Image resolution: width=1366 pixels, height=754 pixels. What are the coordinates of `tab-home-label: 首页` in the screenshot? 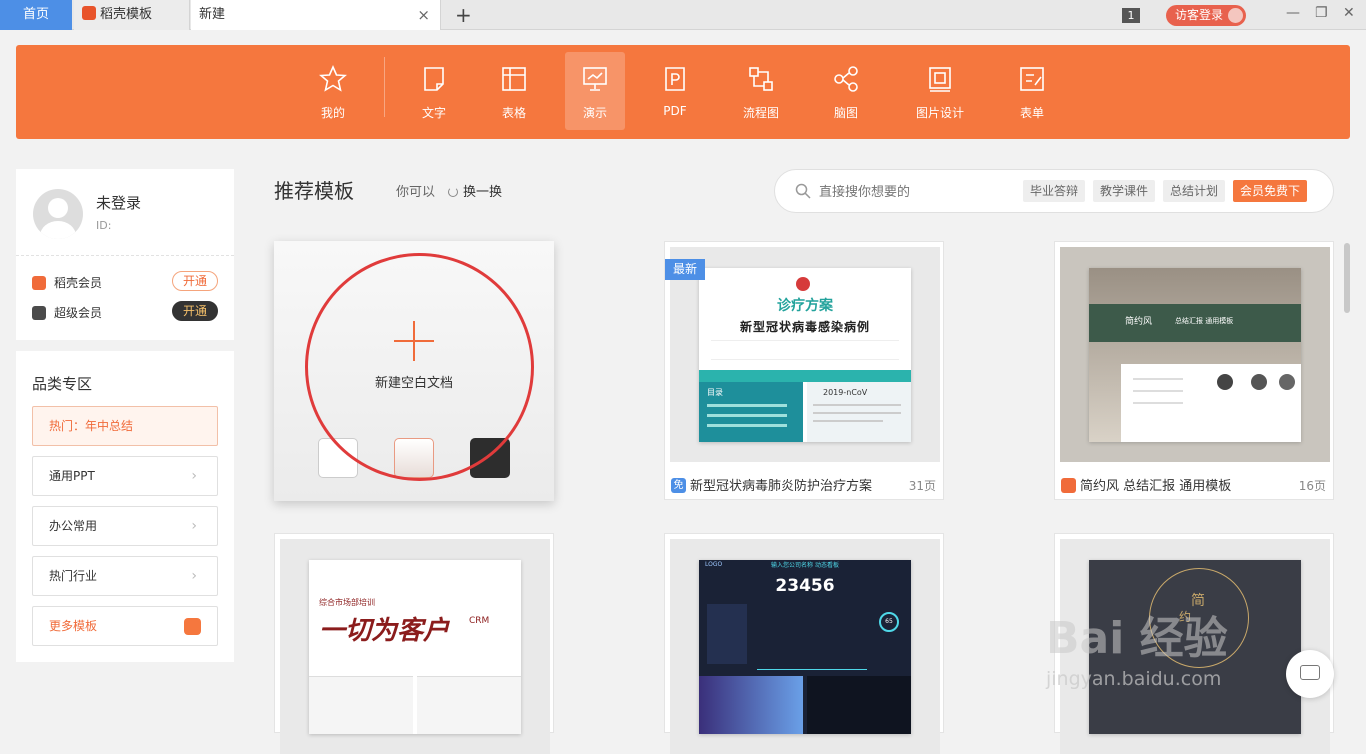 It's located at (36, 14).